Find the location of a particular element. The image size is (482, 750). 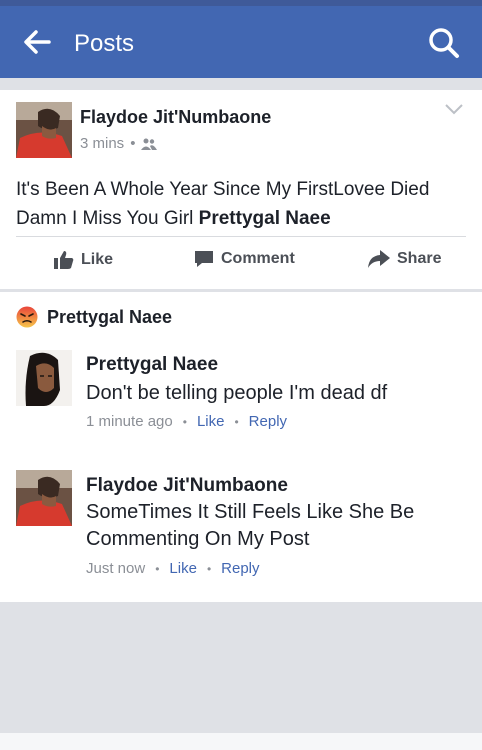

friends-icon is located at coordinates (149, 144).